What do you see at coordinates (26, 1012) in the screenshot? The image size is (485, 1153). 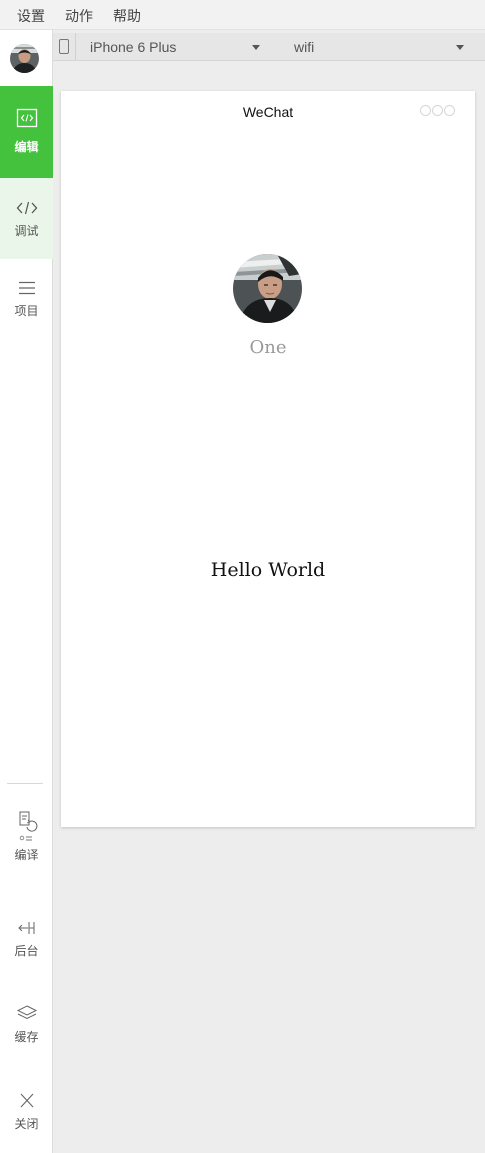 I see `layers-icon` at bounding box center [26, 1012].